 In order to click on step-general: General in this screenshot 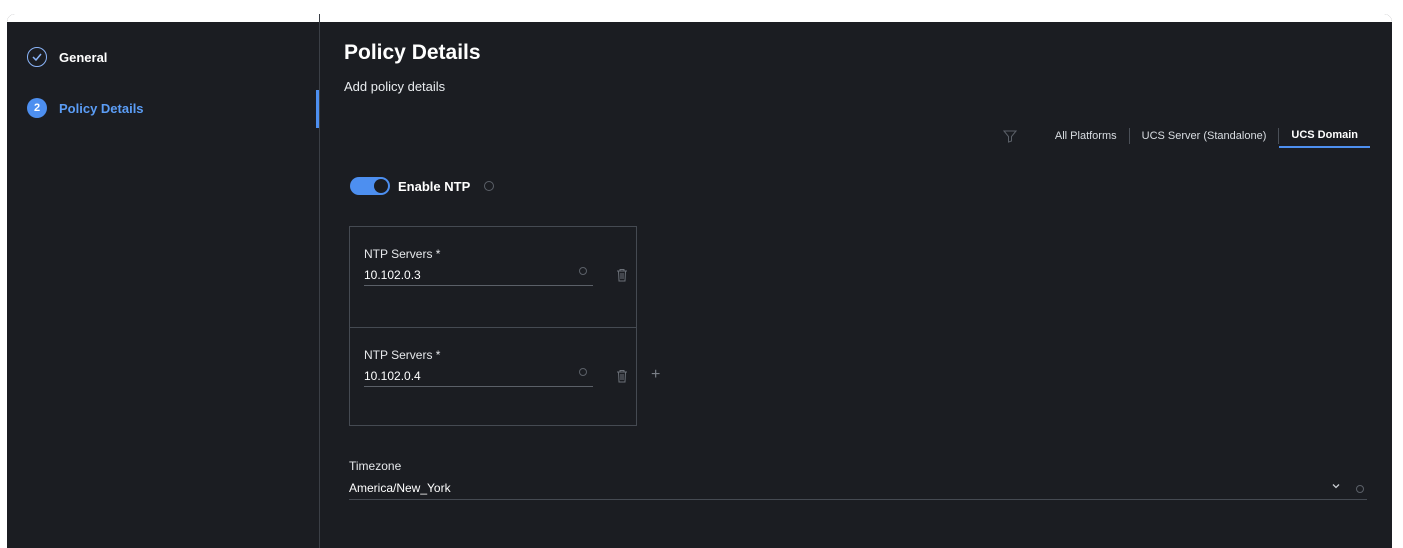, I will do `click(67, 57)`.